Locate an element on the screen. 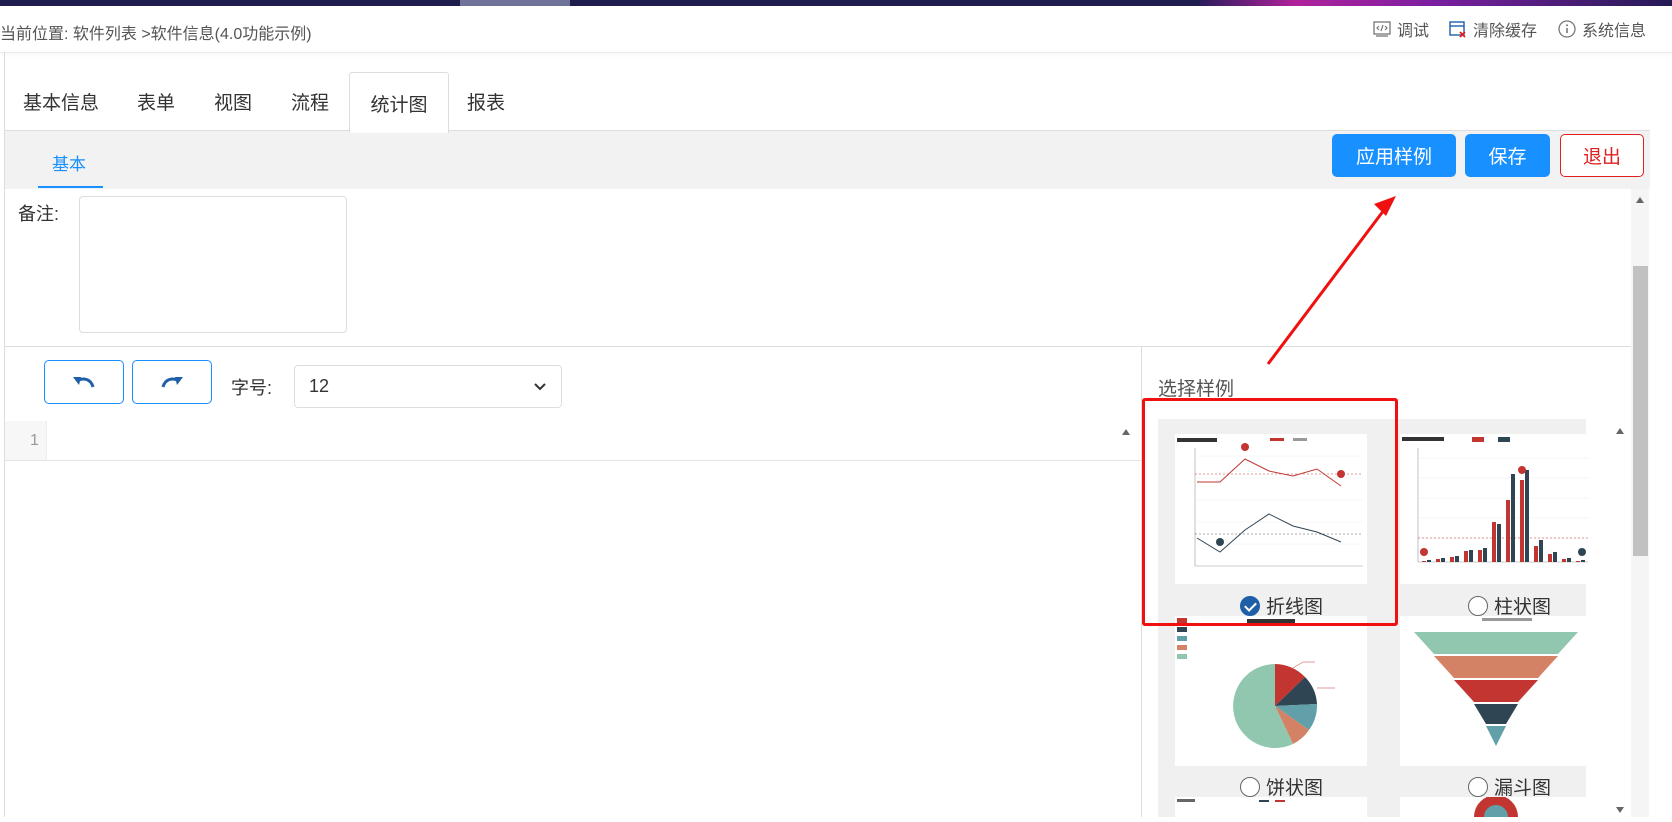  tab-basic-info: 基本信息 is located at coordinates (61, 101).